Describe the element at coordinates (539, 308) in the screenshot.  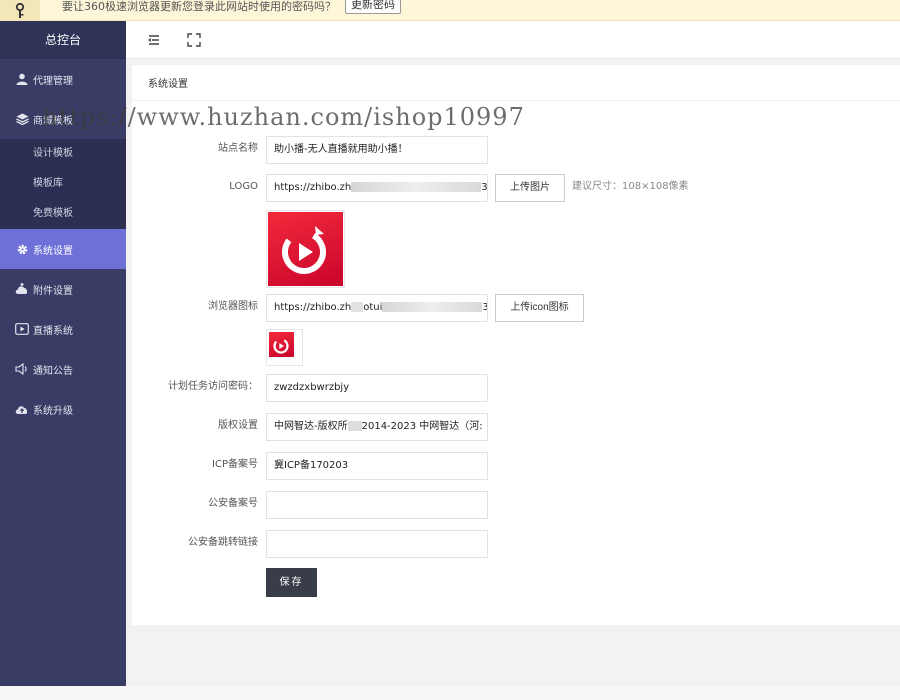
I see `upload-icon-button: 上传icon图标` at that location.